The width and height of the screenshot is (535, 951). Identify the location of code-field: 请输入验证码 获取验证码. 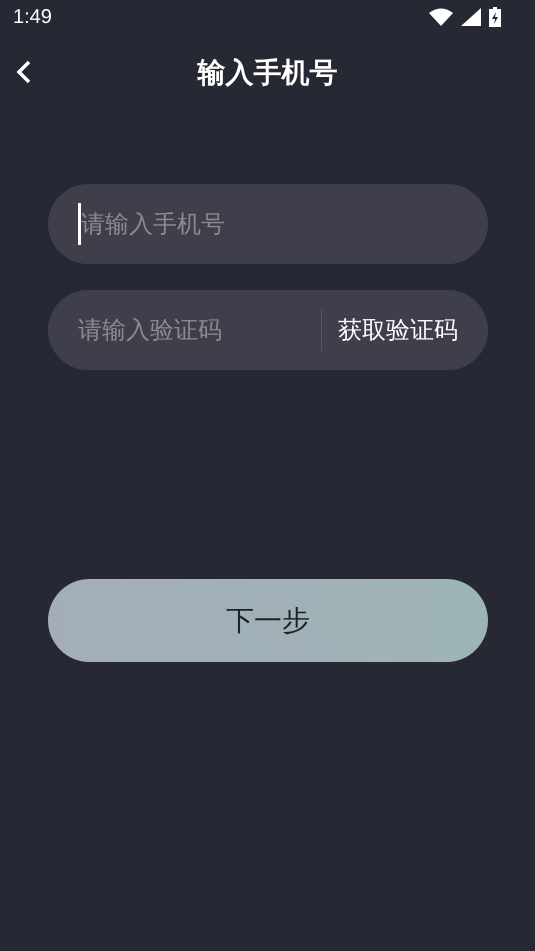
(268, 330).